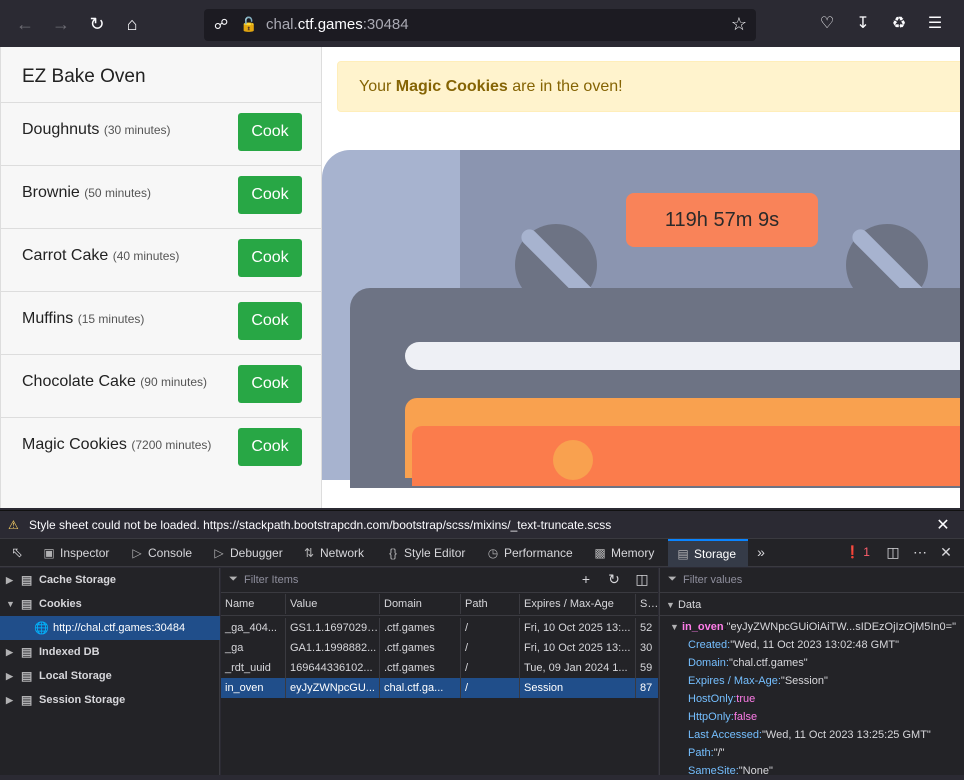  What do you see at coordinates (943, 524) in the screenshot?
I see `close-icon: ✕` at bounding box center [943, 524].